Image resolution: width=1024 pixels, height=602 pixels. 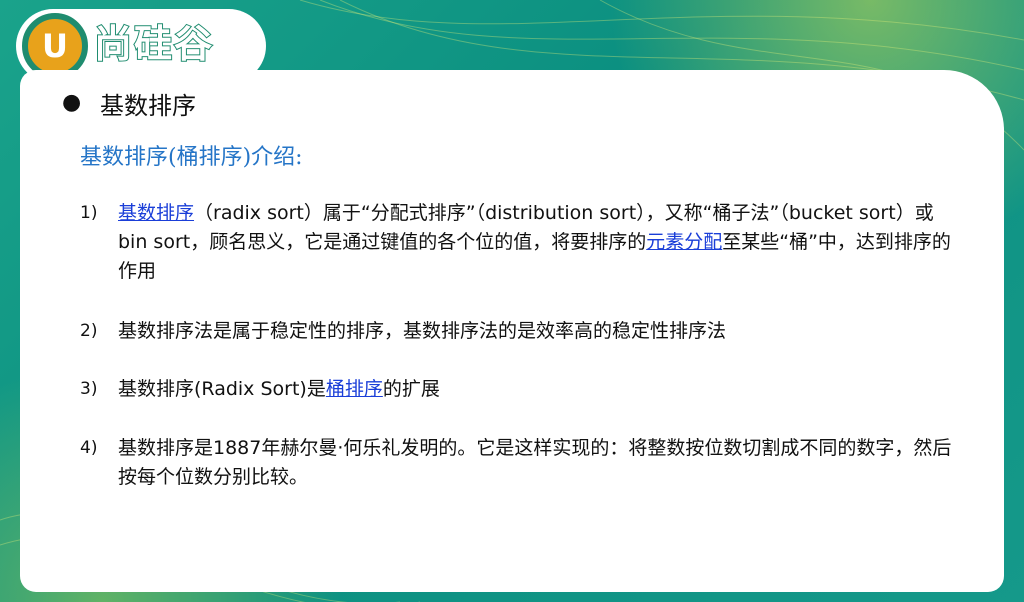 I want to click on list-item-2: 2) 基数排序法是属于稳定性的排序，基数排序法的是效率高的稳定性排序法, so click(x=520, y=331).